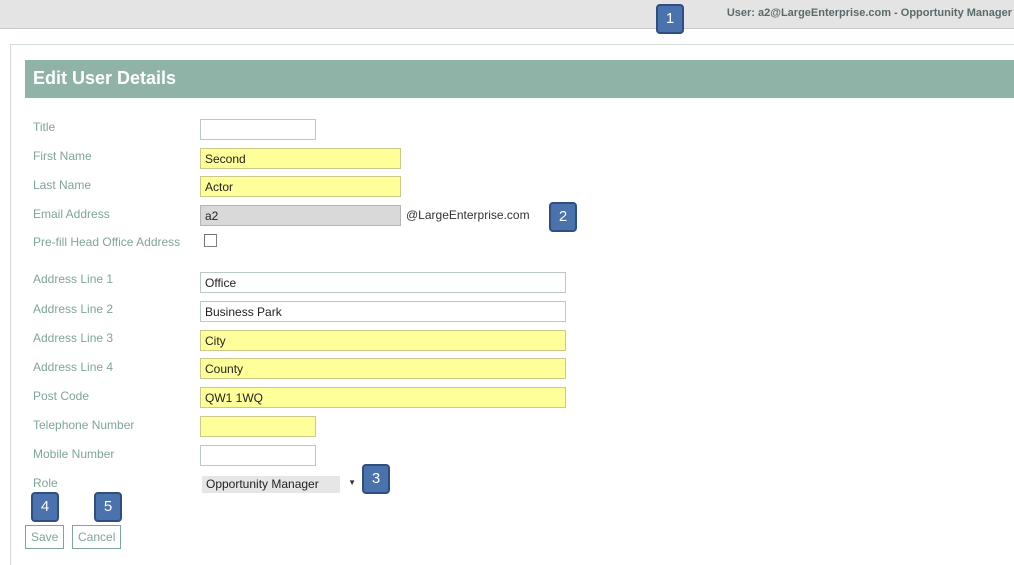  What do you see at coordinates (383, 397) in the screenshot?
I see `postcode-field` at bounding box center [383, 397].